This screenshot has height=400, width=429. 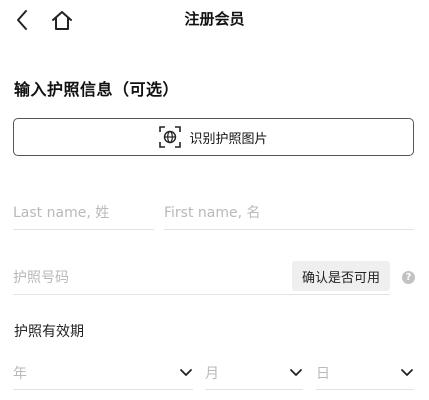 I want to click on year-select: 年, so click(x=103, y=373).